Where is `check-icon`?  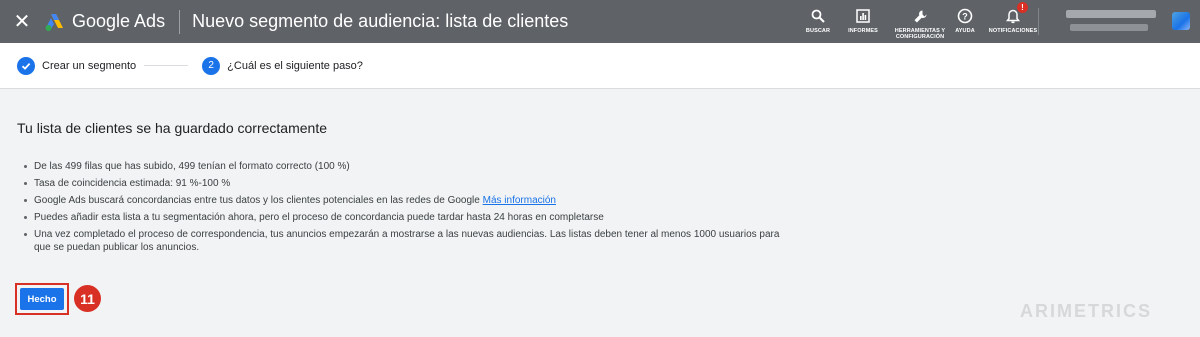 check-icon is located at coordinates (26, 65).